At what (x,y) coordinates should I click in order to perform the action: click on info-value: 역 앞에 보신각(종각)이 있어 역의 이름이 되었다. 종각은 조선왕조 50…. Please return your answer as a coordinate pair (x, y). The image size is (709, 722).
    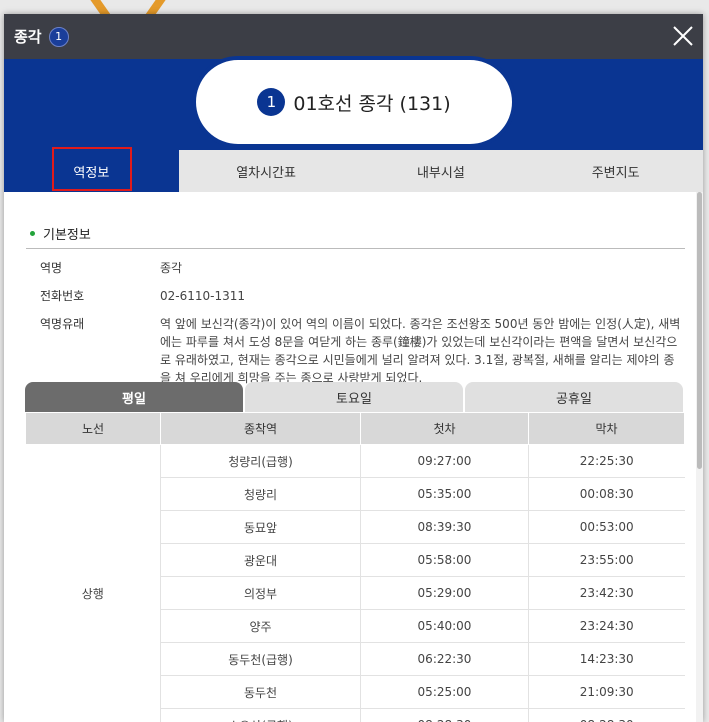
    Looking at the image, I should click on (420, 351).